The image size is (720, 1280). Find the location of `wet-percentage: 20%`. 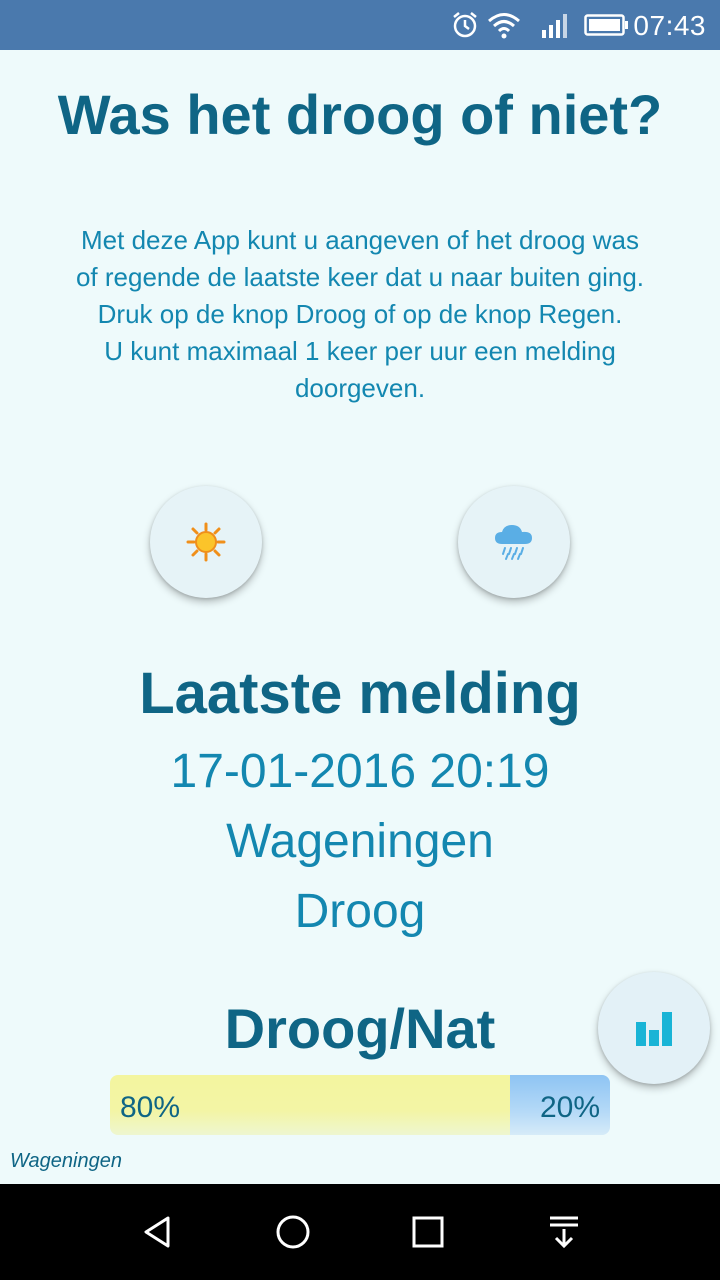

wet-percentage: 20% is located at coordinates (569, 1107).